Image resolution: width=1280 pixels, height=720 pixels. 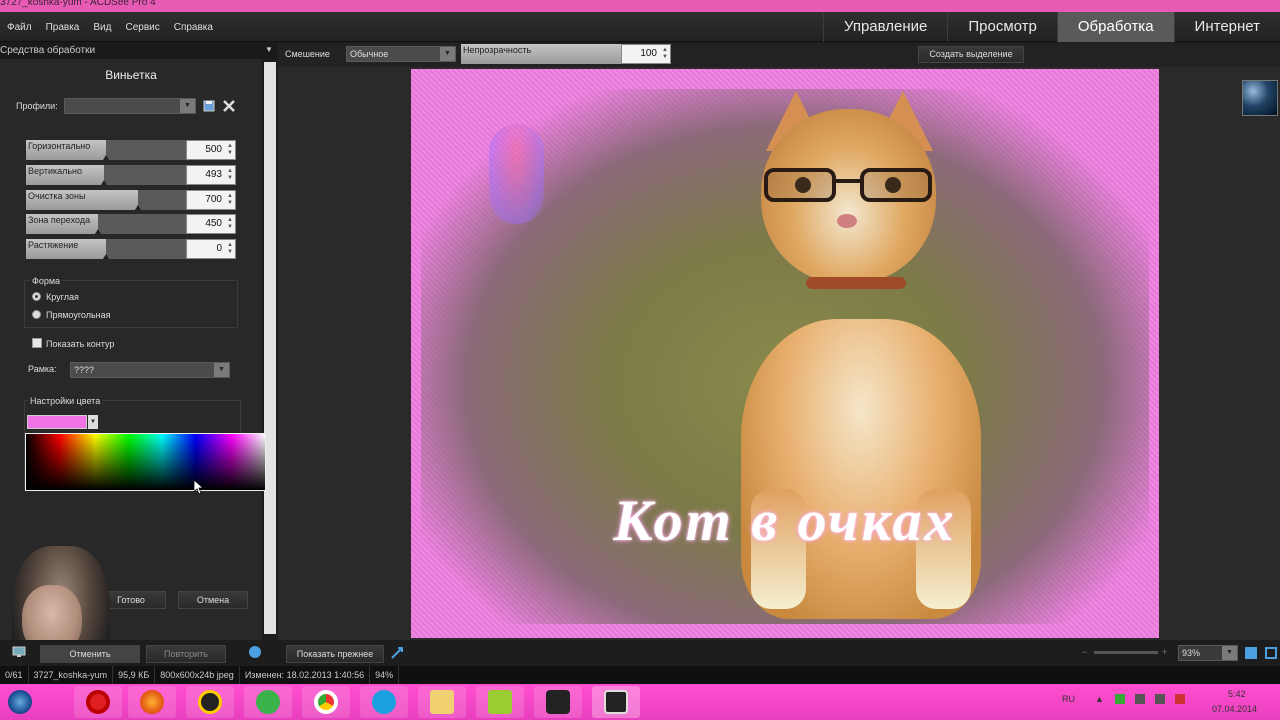 What do you see at coordinates (42, 369) in the screenshot?
I see `frame-label: Рамка:` at bounding box center [42, 369].